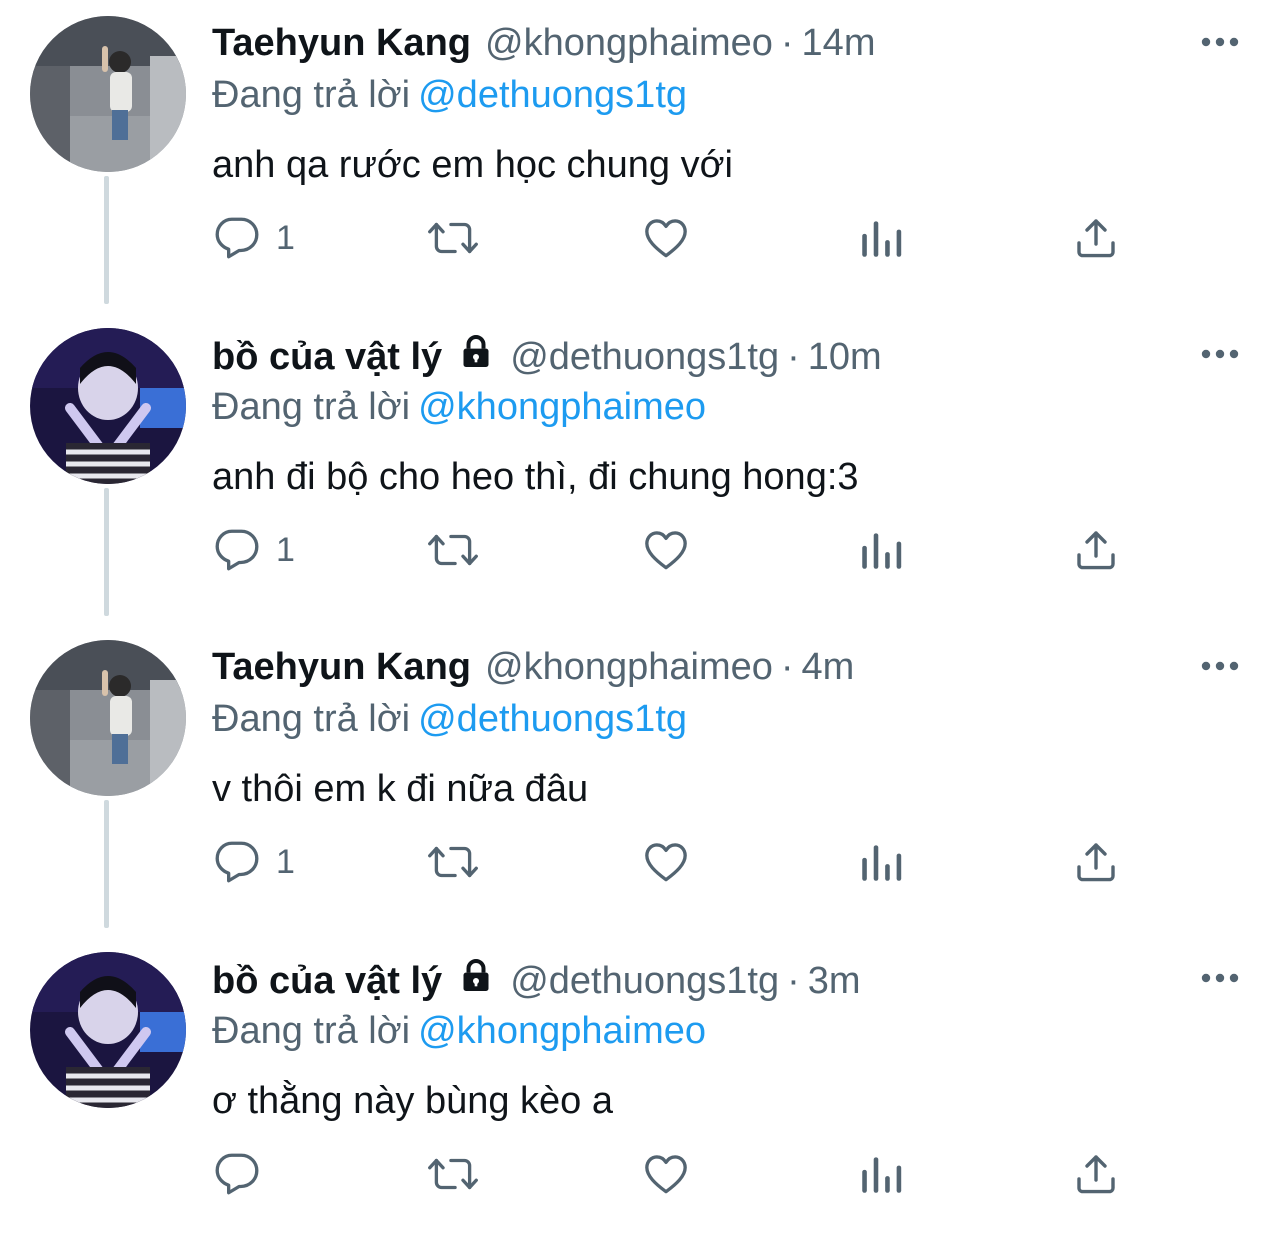  What do you see at coordinates (845, 357) in the screenshot?
I see `timestamp: 10m` at bounding box center [845, 357].